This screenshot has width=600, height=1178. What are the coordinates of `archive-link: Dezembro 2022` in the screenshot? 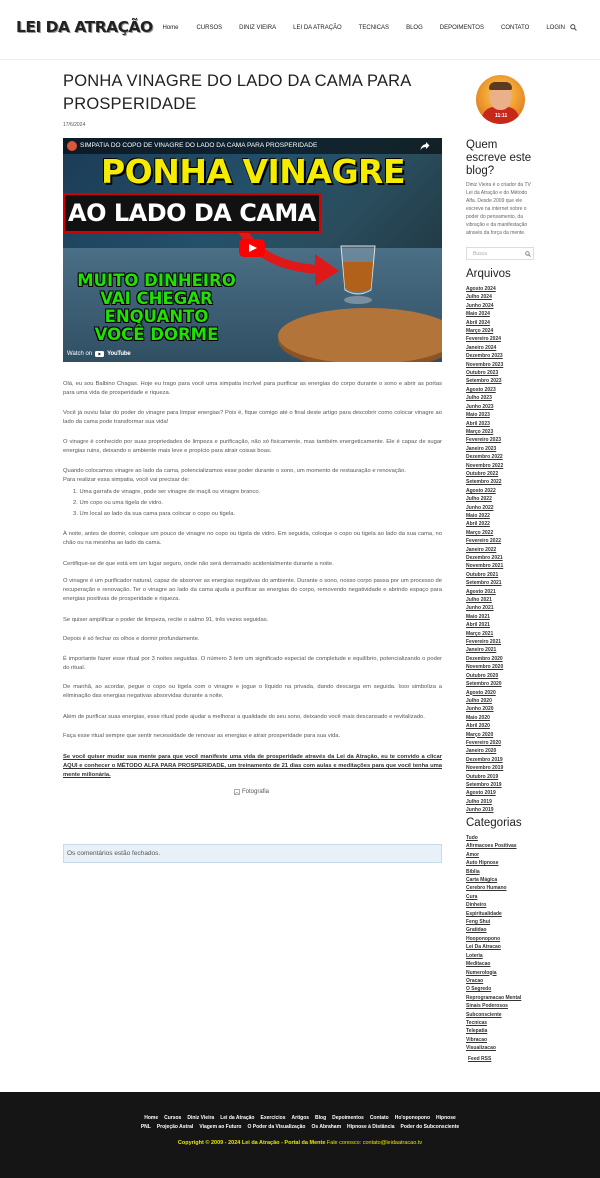 It's located at (506, 457).